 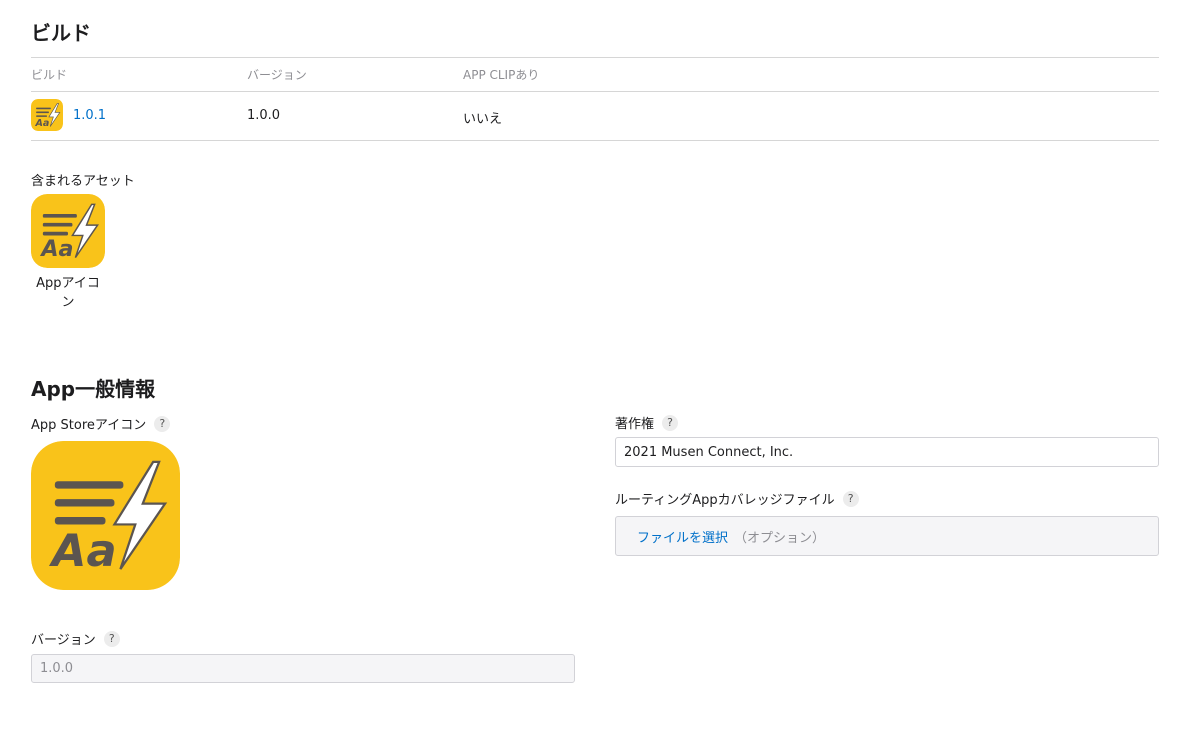 I want to click on build-number-link: 1.0.1, so click(x=89, y=115).